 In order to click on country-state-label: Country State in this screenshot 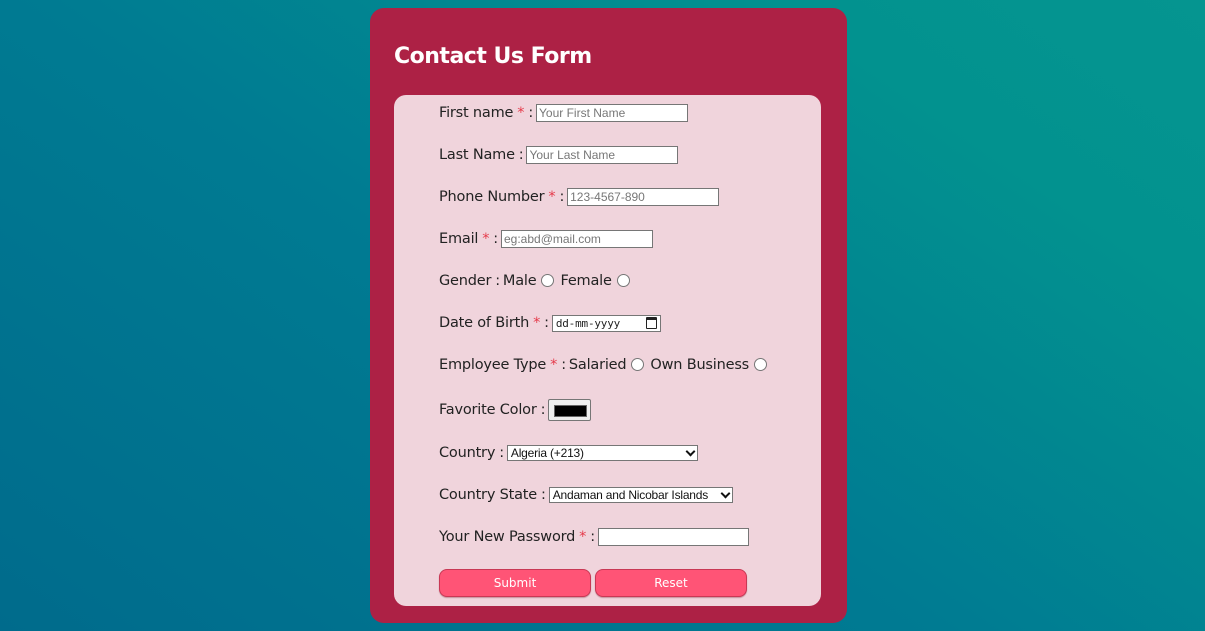, I will do `click(488, 495)`.